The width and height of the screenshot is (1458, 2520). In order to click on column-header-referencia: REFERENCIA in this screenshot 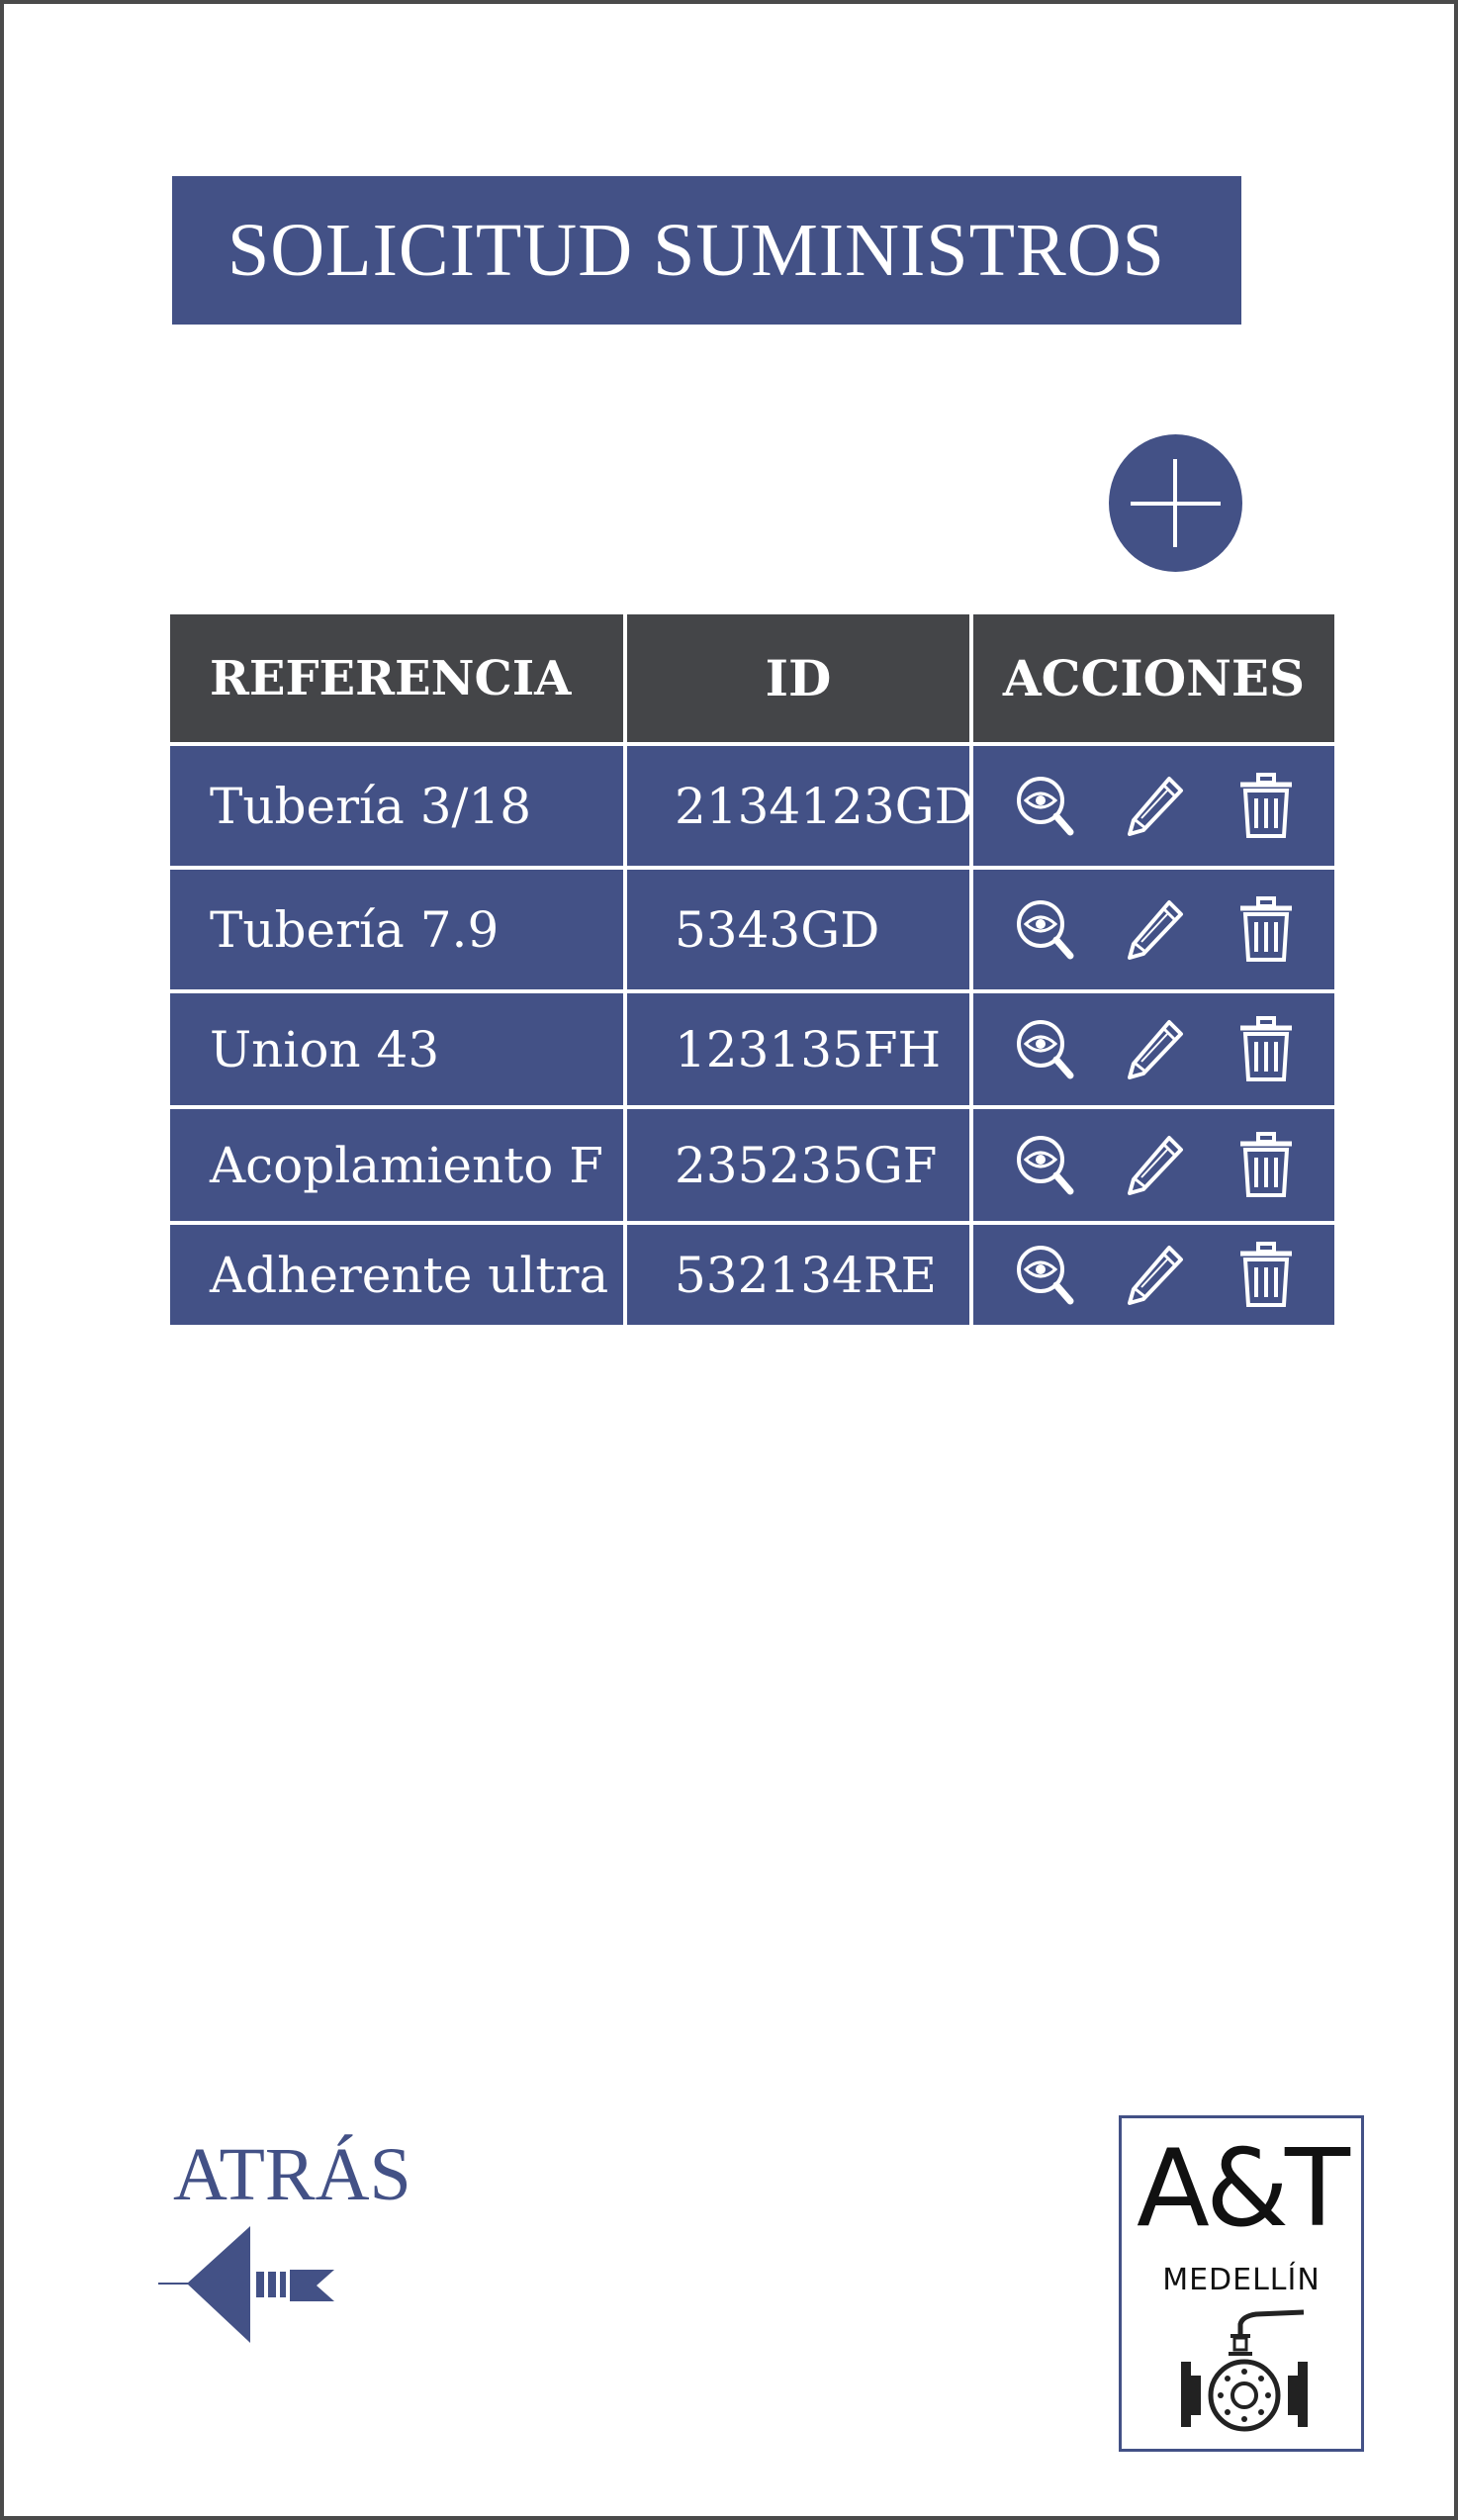, I will do `click(399, 678)`.